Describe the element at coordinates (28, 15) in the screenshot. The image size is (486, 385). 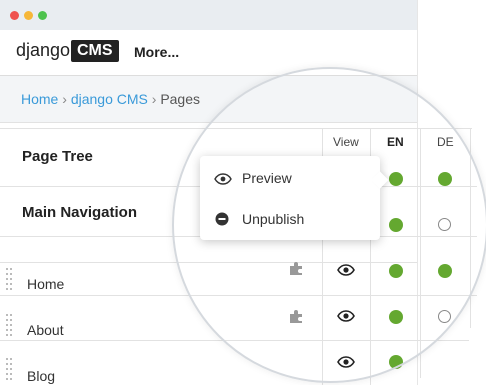
I see `minimize-window-button` at that location.